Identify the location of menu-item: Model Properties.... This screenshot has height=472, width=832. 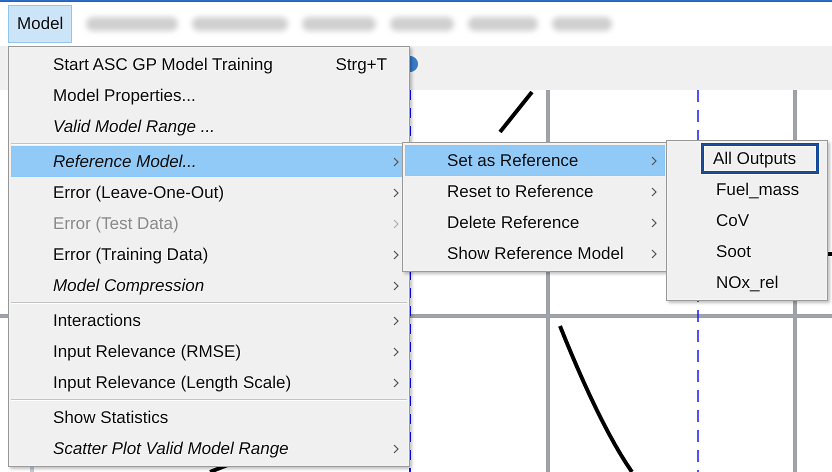
(209, 95).